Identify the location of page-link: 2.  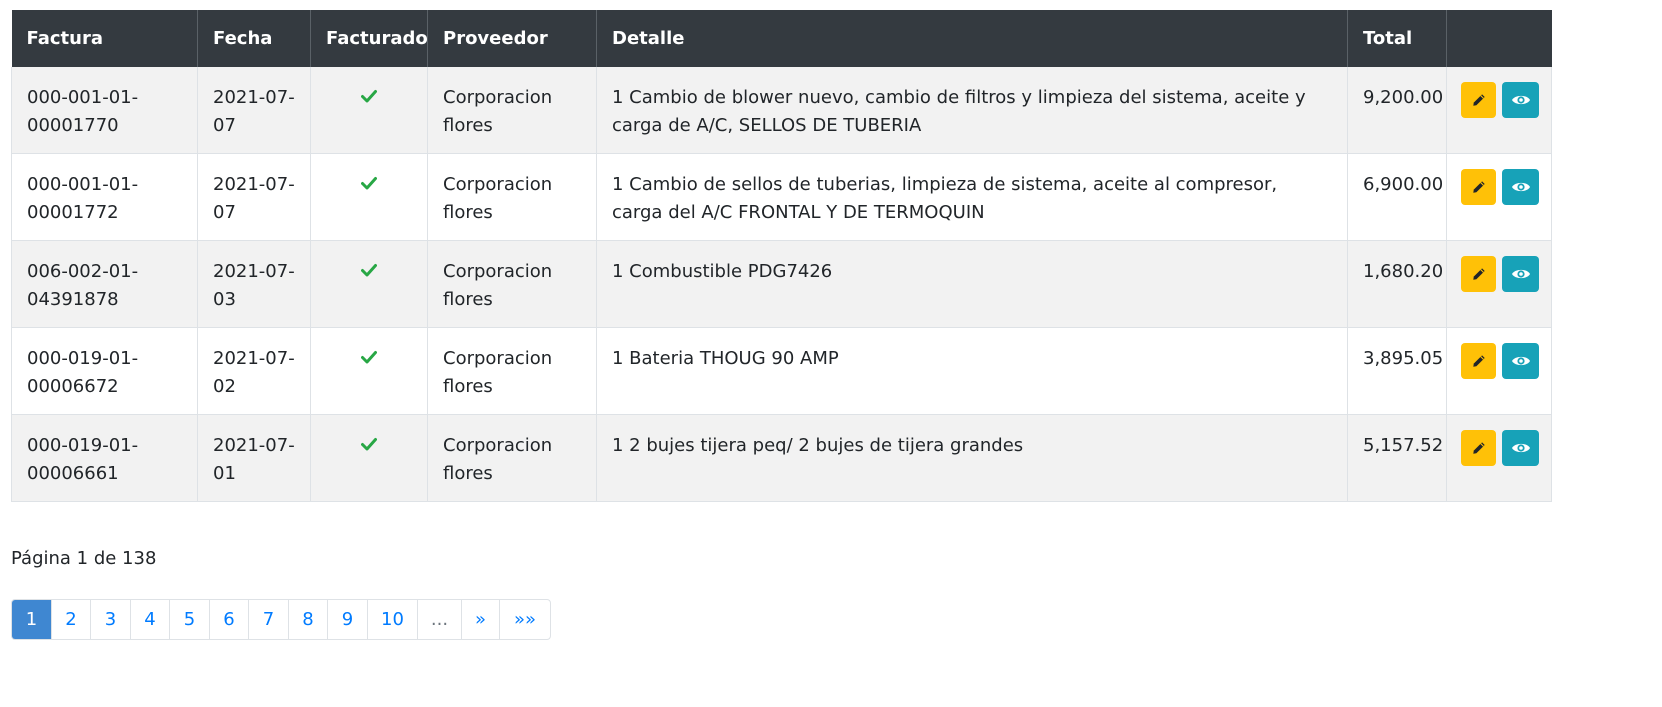
(71, 619).